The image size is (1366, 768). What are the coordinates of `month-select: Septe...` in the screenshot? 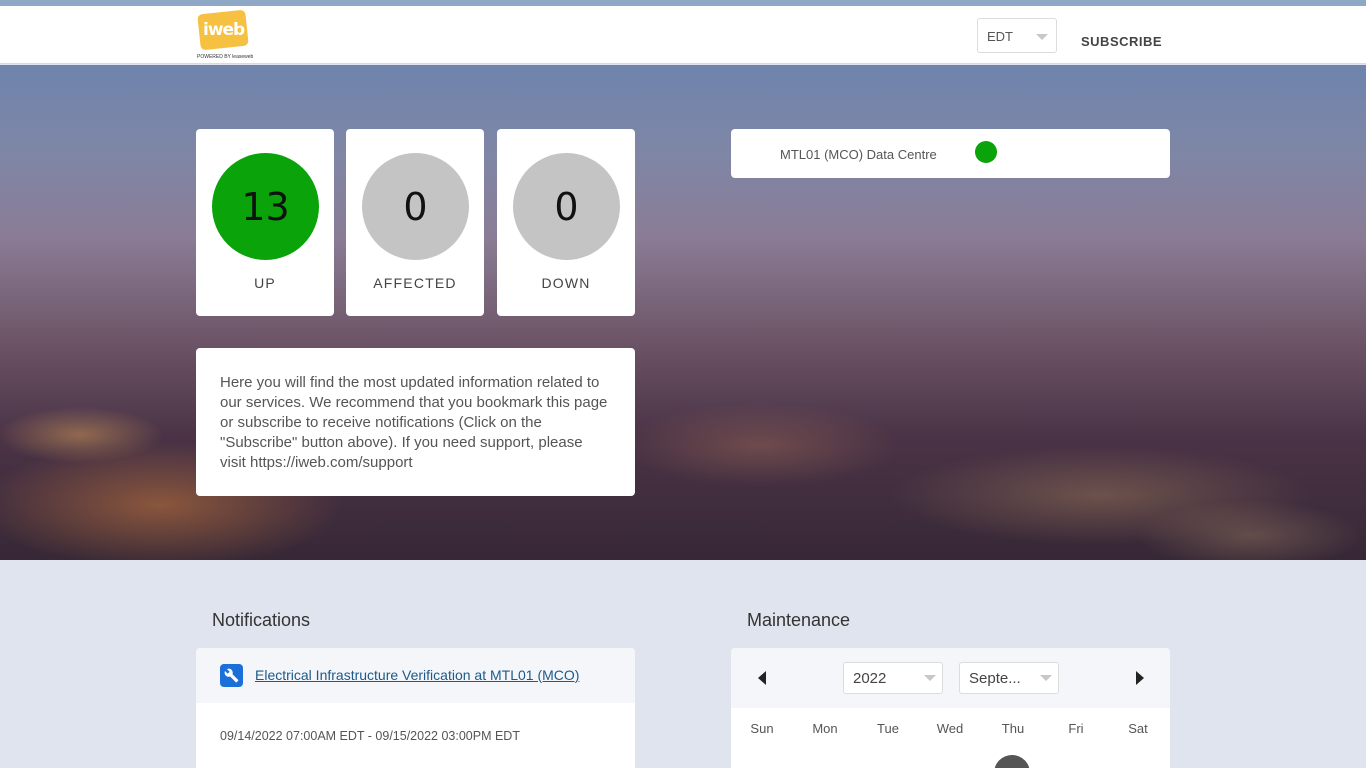 It's located at (1009, 678).